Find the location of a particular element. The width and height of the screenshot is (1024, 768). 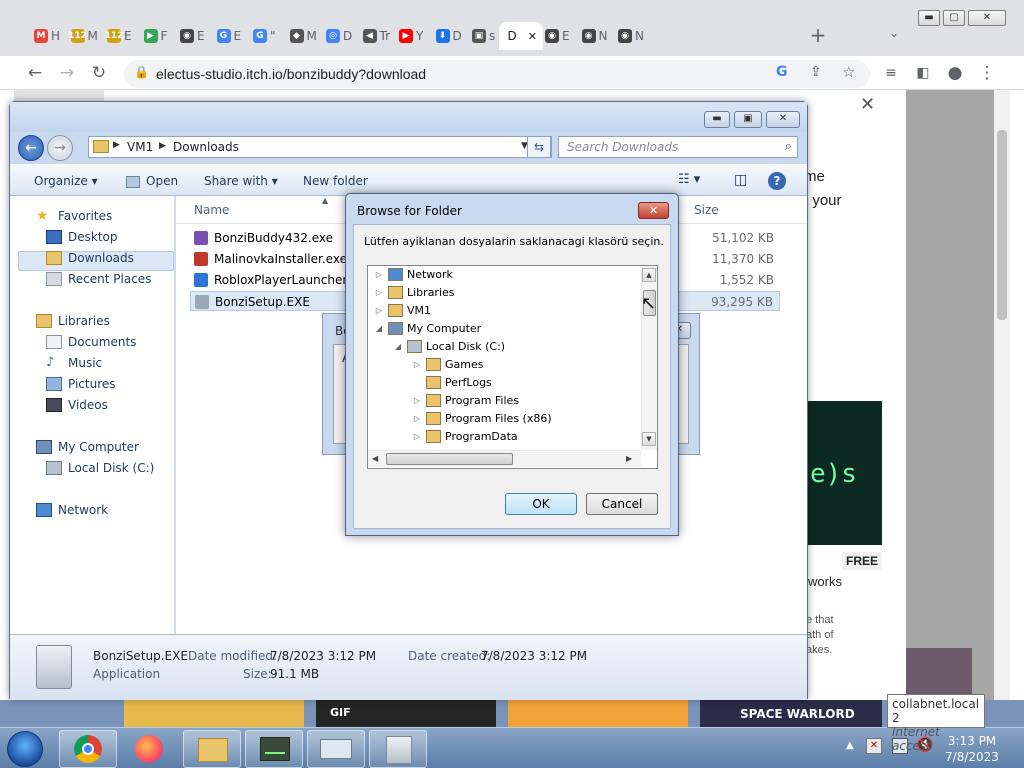

tree-hscroll-thumb is located at coordinates (449, 459).